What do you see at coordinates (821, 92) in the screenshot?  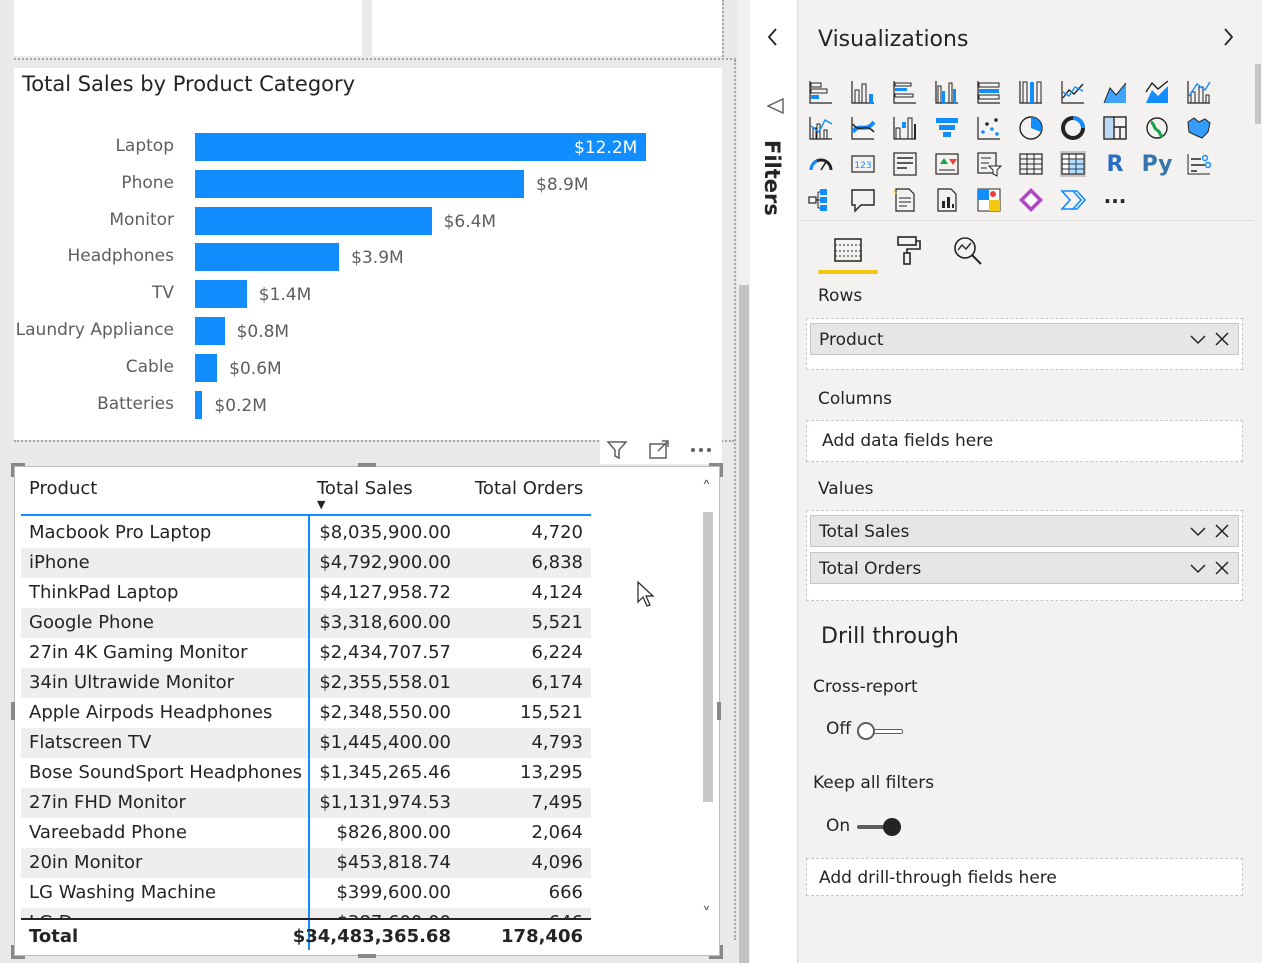 I see `stacked-bar-chart-icon` at bounding box center [821, 92].